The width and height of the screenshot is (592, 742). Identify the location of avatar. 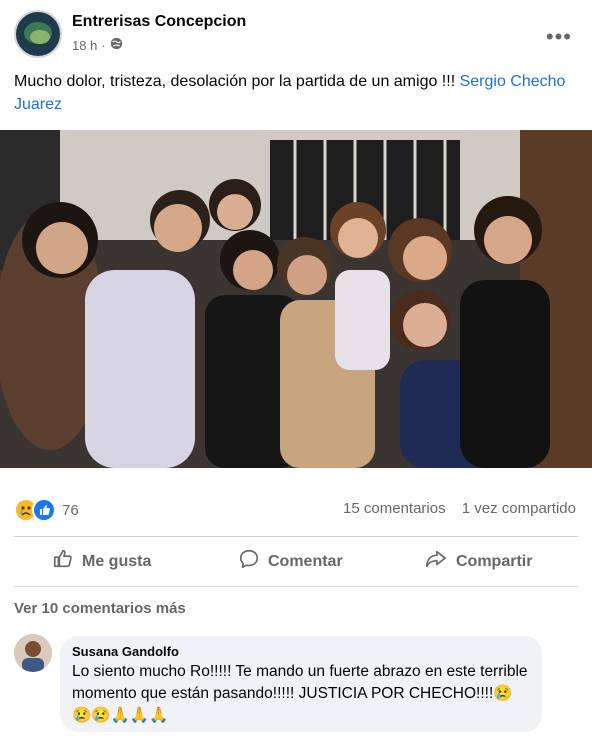
(33, 653).